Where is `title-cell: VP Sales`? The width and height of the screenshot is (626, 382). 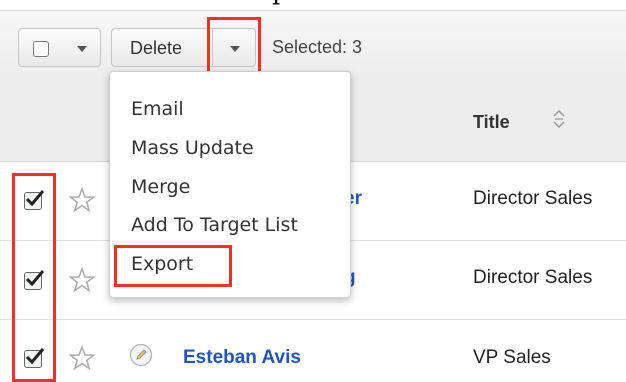
title-cell: VP Sales is located at coordinates (512, 357).